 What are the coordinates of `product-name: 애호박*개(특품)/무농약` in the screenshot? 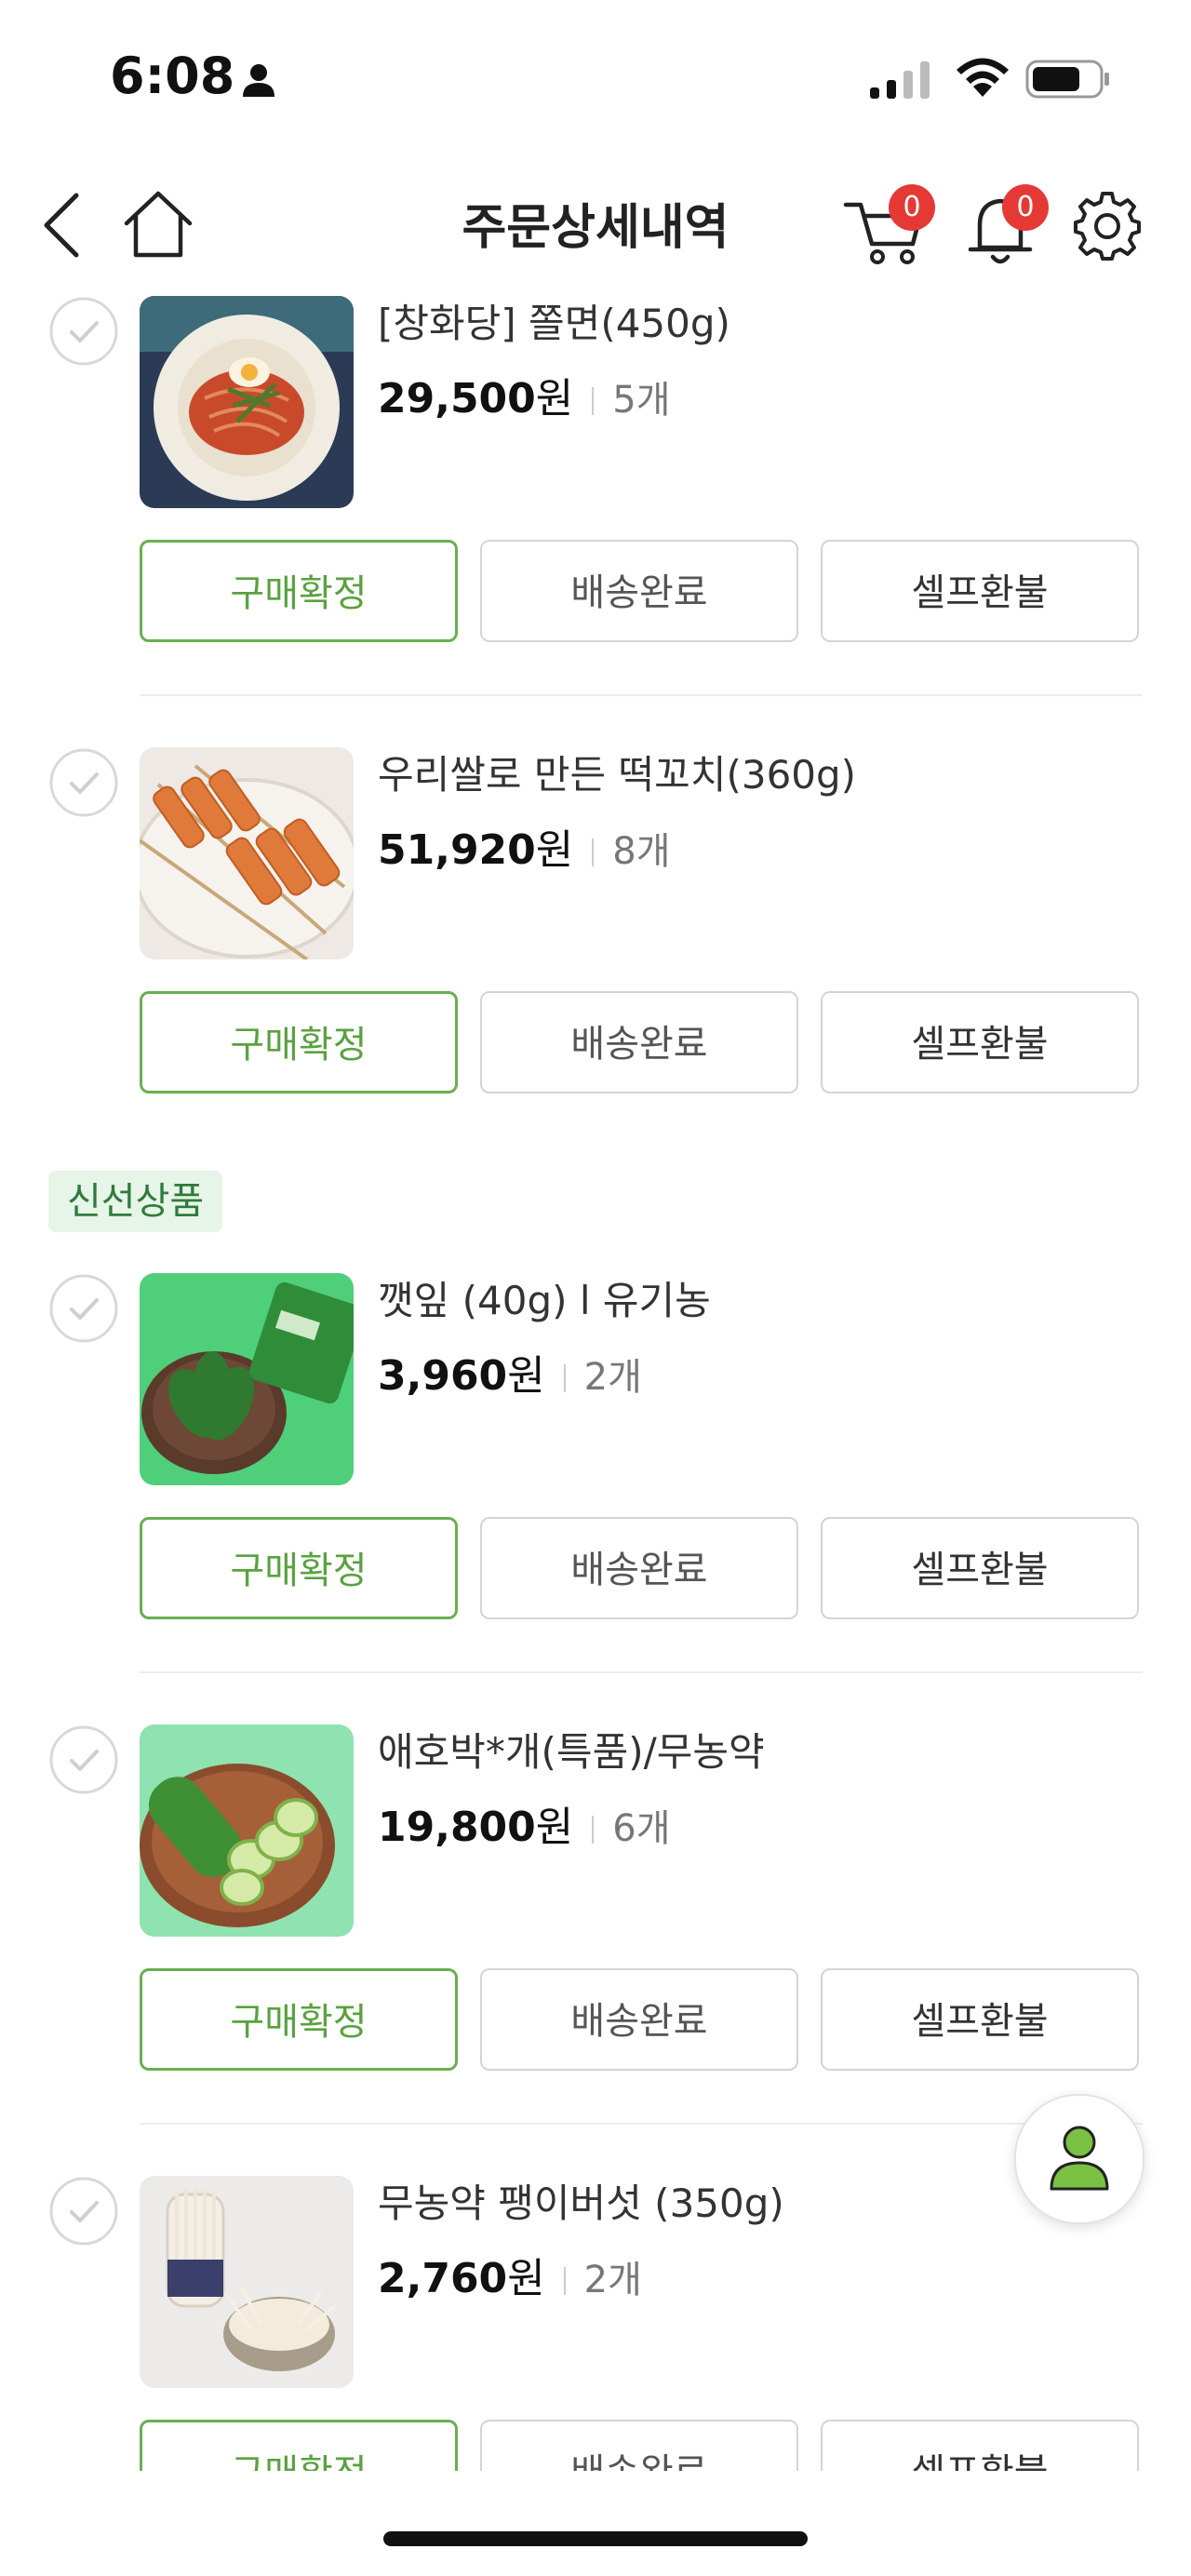 It's located at (571, 1752).